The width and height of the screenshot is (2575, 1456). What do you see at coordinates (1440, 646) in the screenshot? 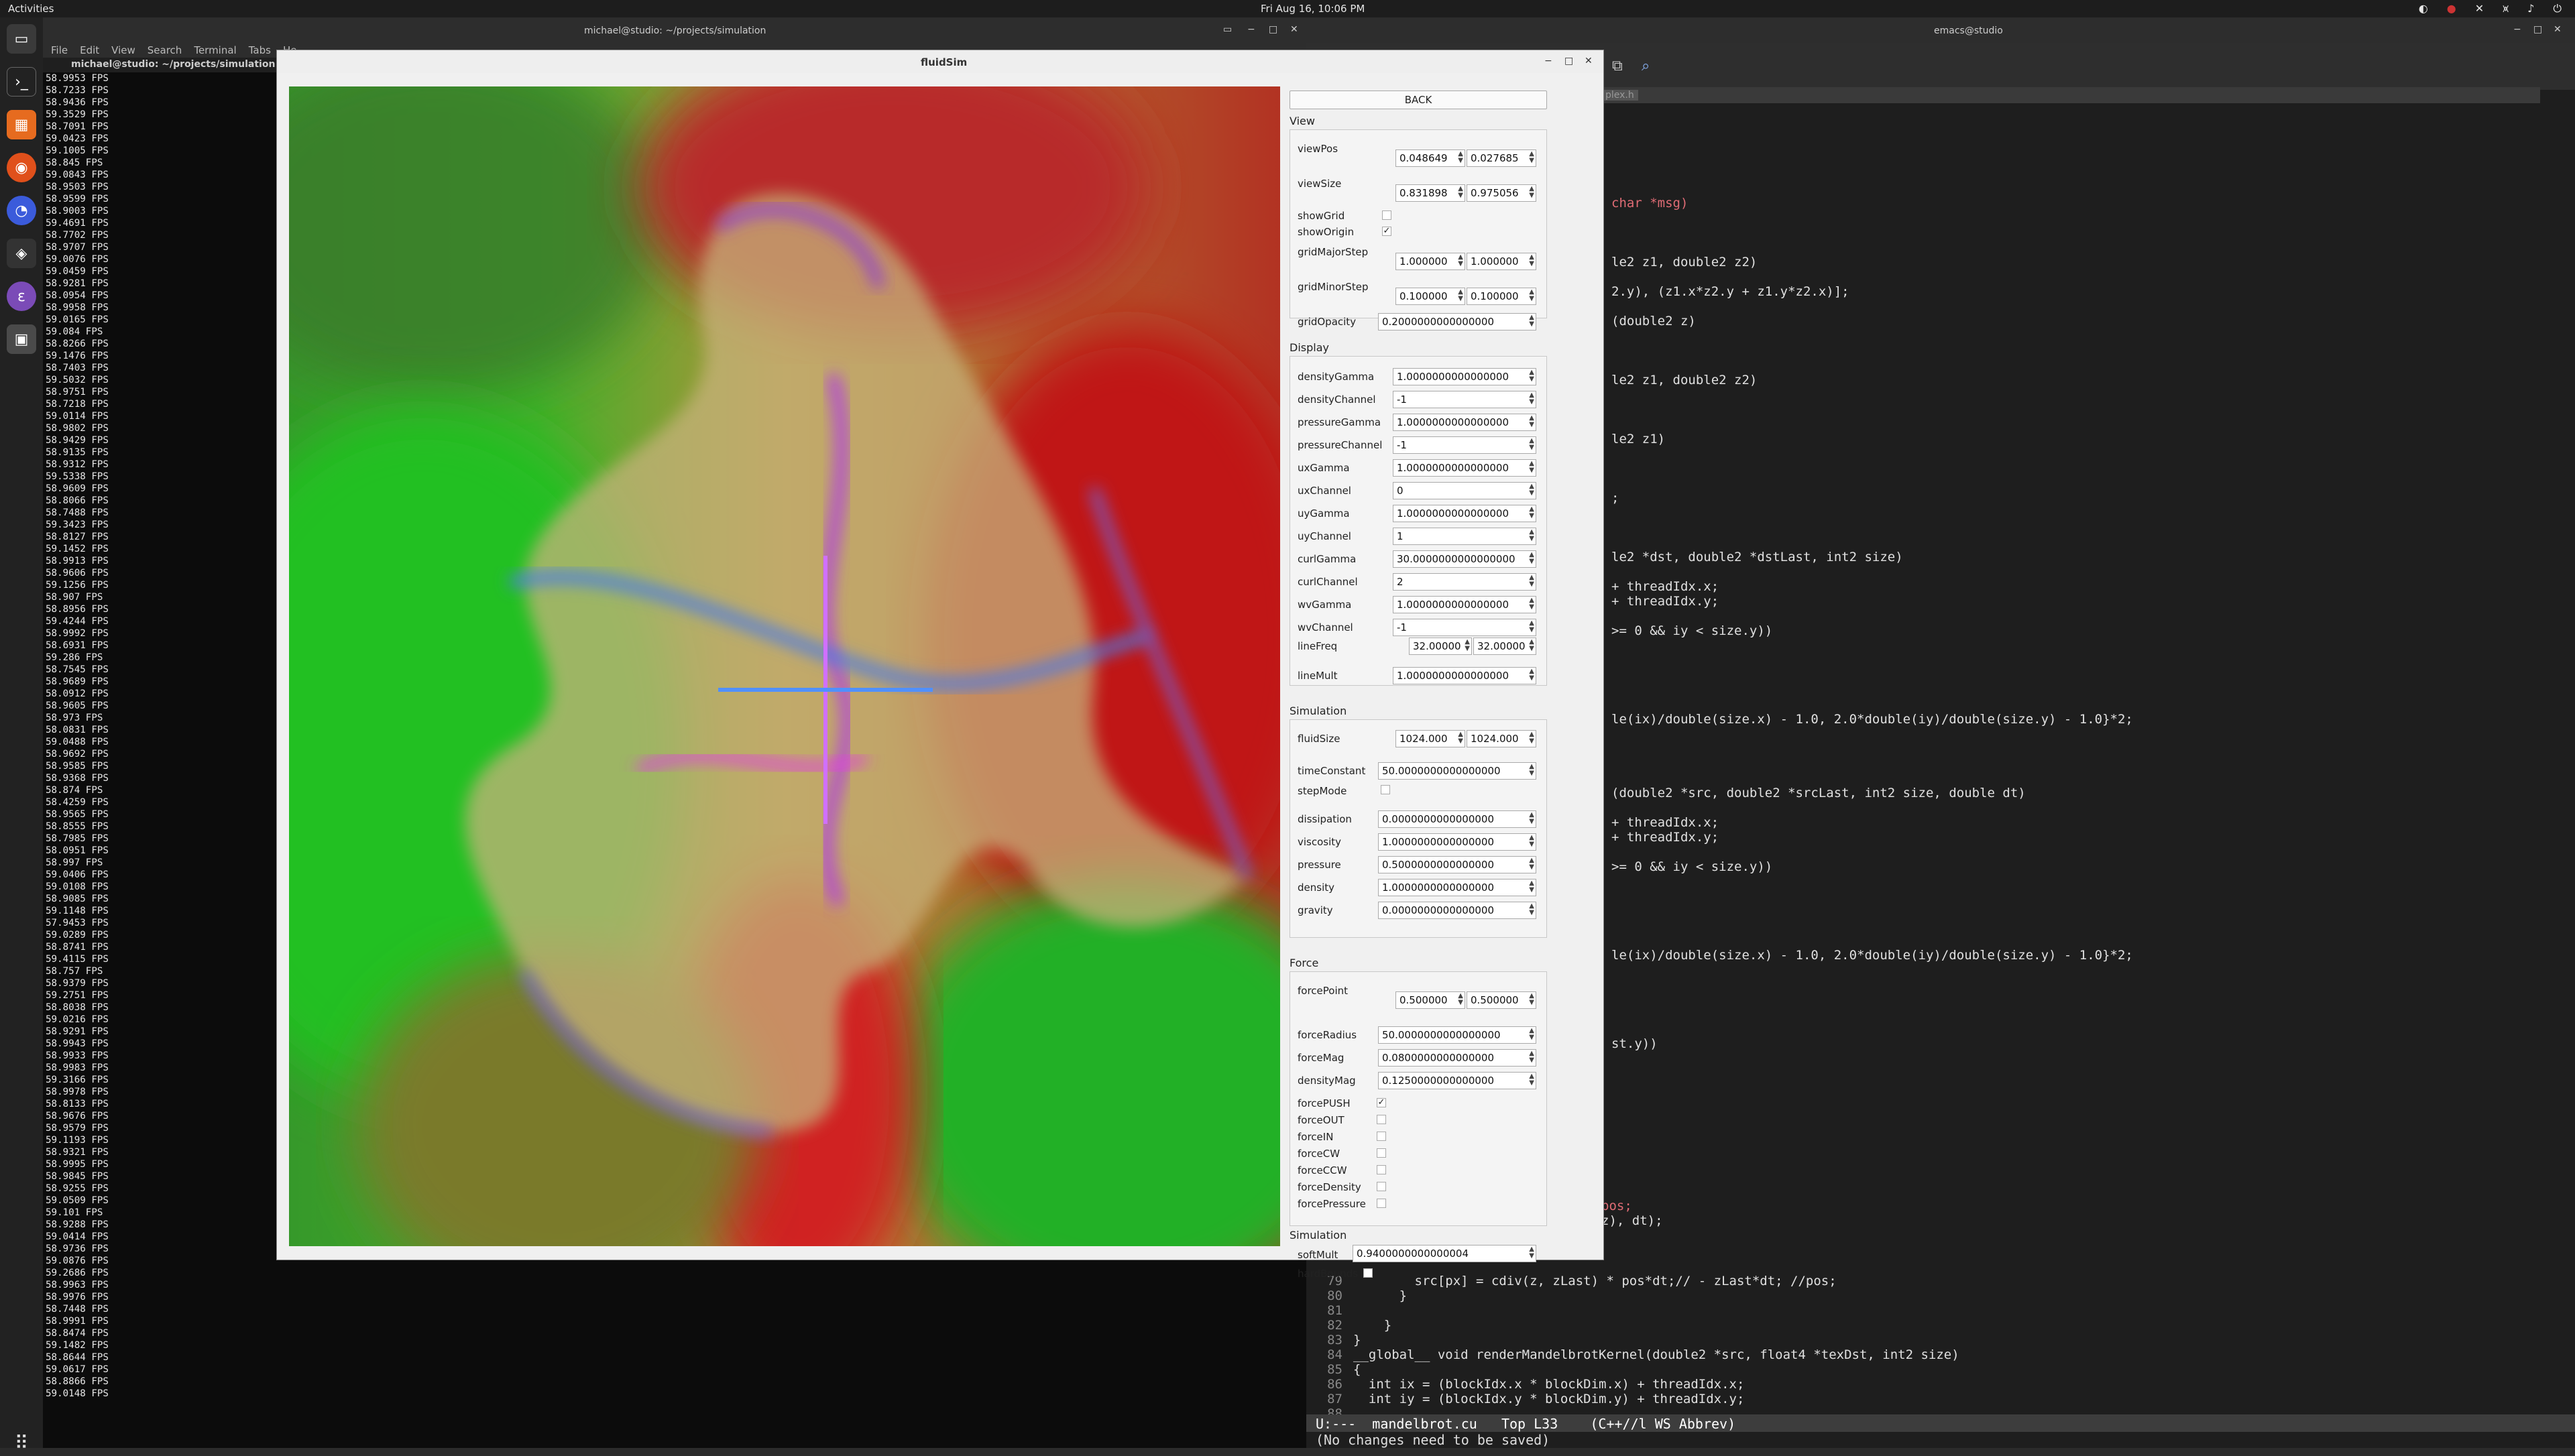
I see `lineFreq-x-input: 32.00000 ▲ ▼` at bounding box center [1440, 646].